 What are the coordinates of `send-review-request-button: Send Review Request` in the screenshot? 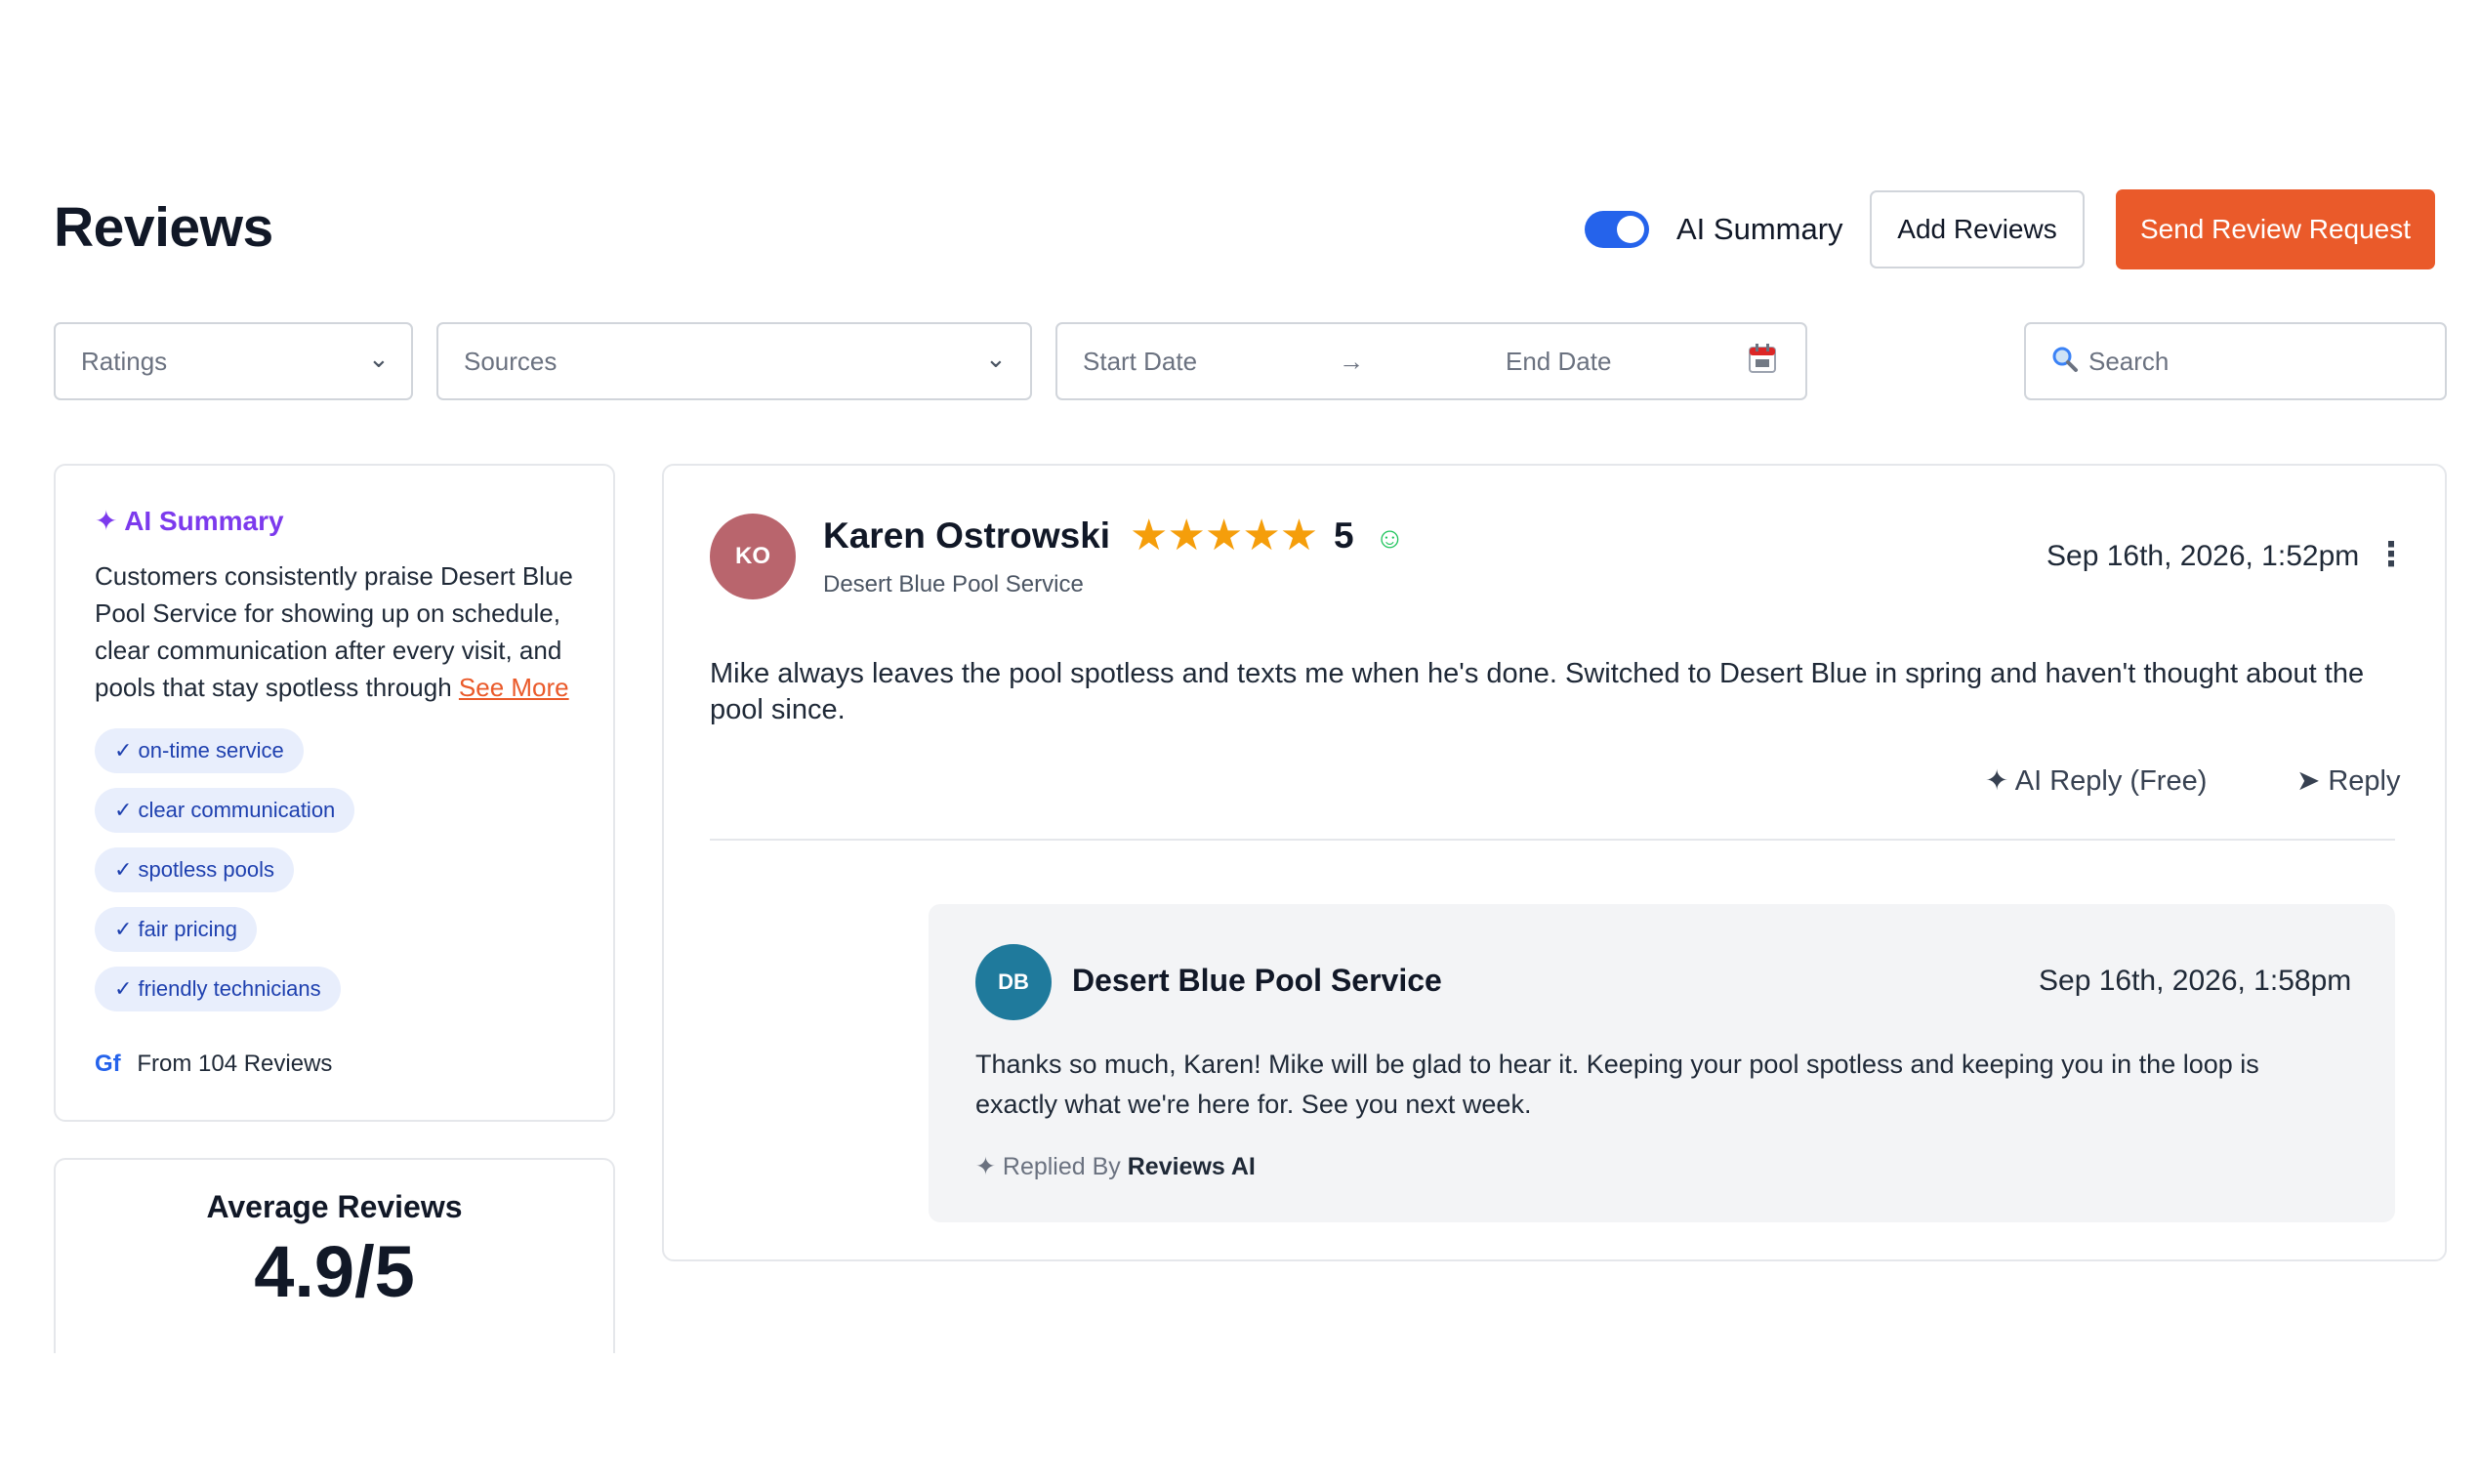 It's located at (2275, 229).